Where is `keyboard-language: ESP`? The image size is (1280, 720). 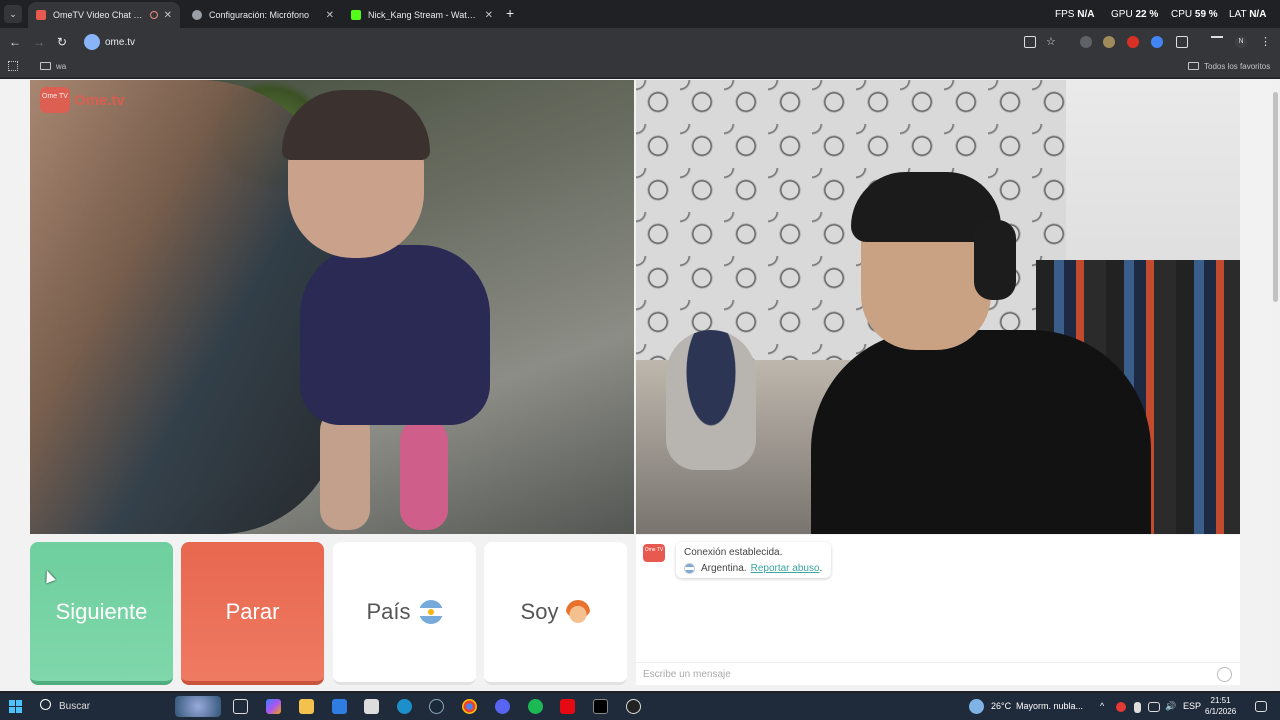 keyboard-language: ESP is located at coordinates (1192, 706).